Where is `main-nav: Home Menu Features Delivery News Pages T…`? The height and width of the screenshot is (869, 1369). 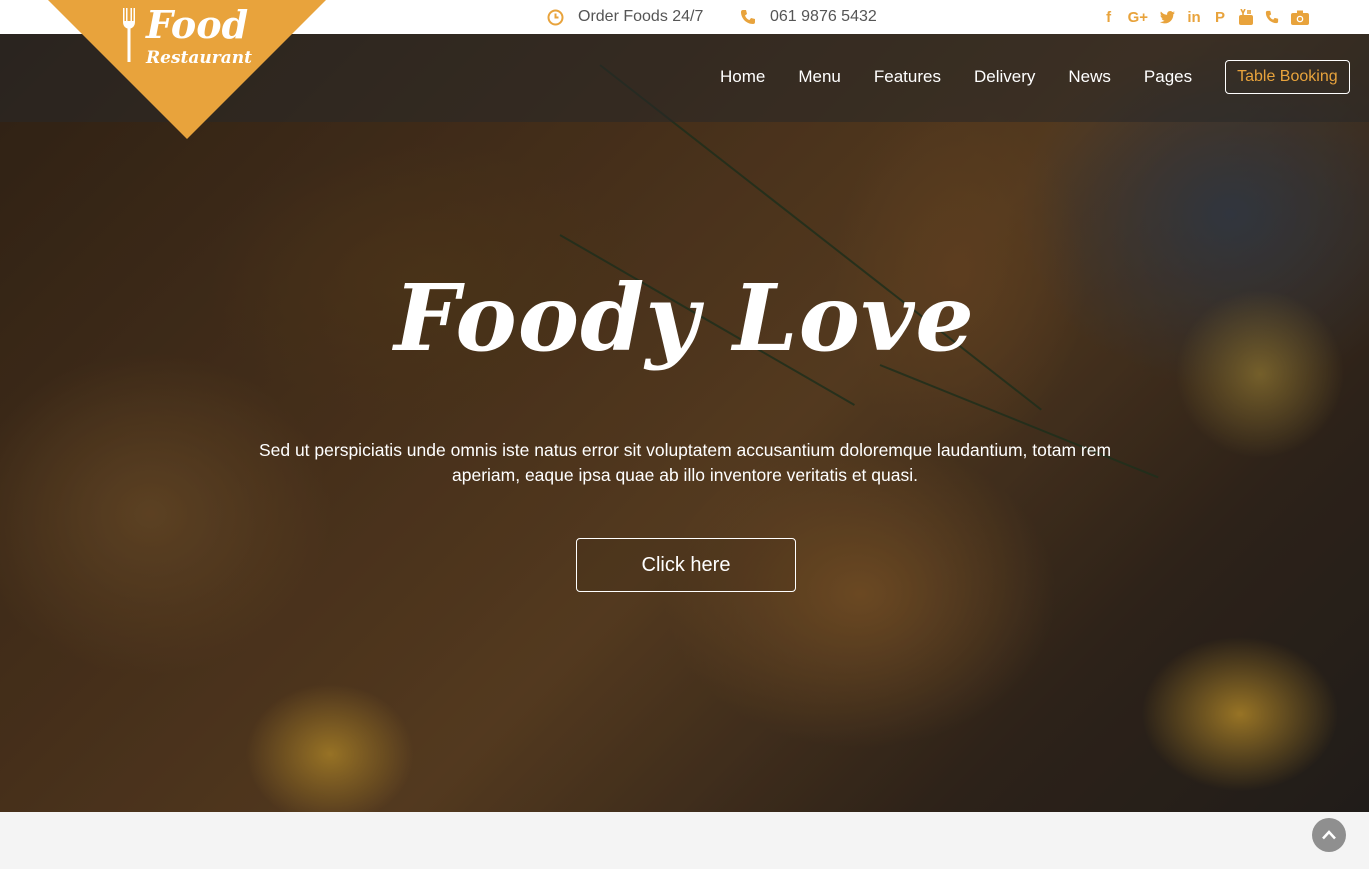
main-nav: Home Menu Features Delivery News Pages T… is located at coordinates (1035, 77).